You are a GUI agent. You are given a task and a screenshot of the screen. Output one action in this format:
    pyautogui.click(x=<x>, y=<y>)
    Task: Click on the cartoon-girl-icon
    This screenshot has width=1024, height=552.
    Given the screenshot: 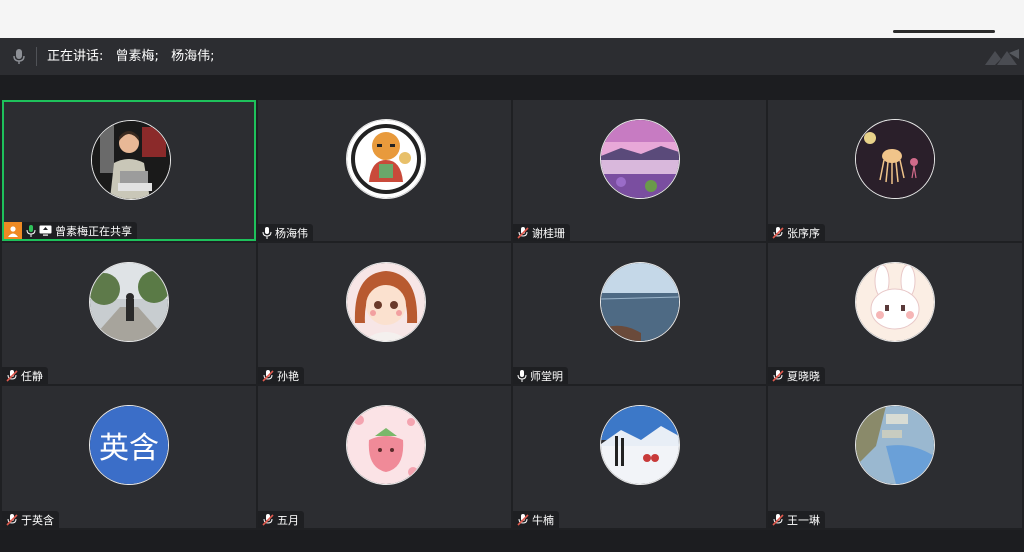 What is the action you would take?
    pyautogui.click(x=386, y=302)
    